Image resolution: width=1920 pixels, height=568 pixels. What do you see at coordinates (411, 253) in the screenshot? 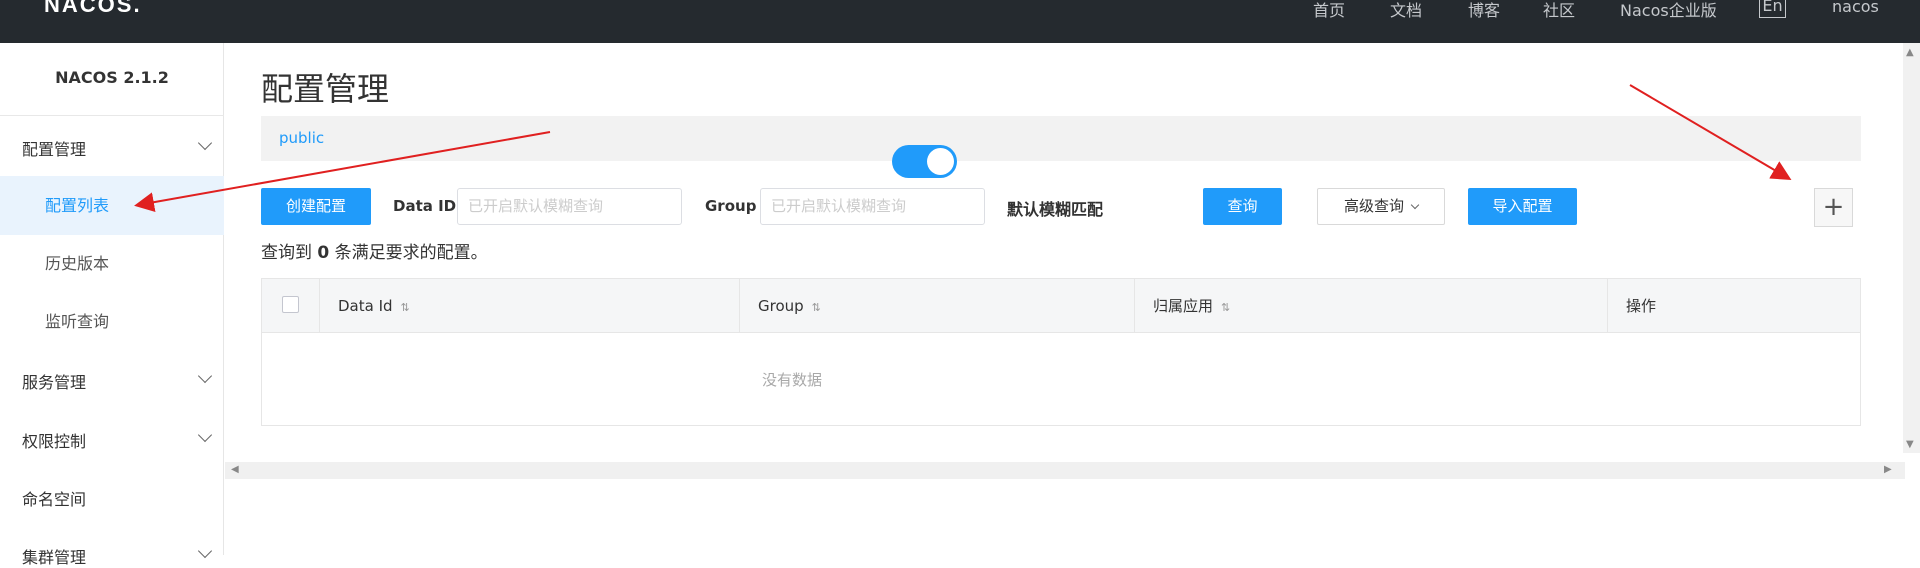
I see `result-suffix: 条满足要求的配置。` at bounding box center [411, 253].